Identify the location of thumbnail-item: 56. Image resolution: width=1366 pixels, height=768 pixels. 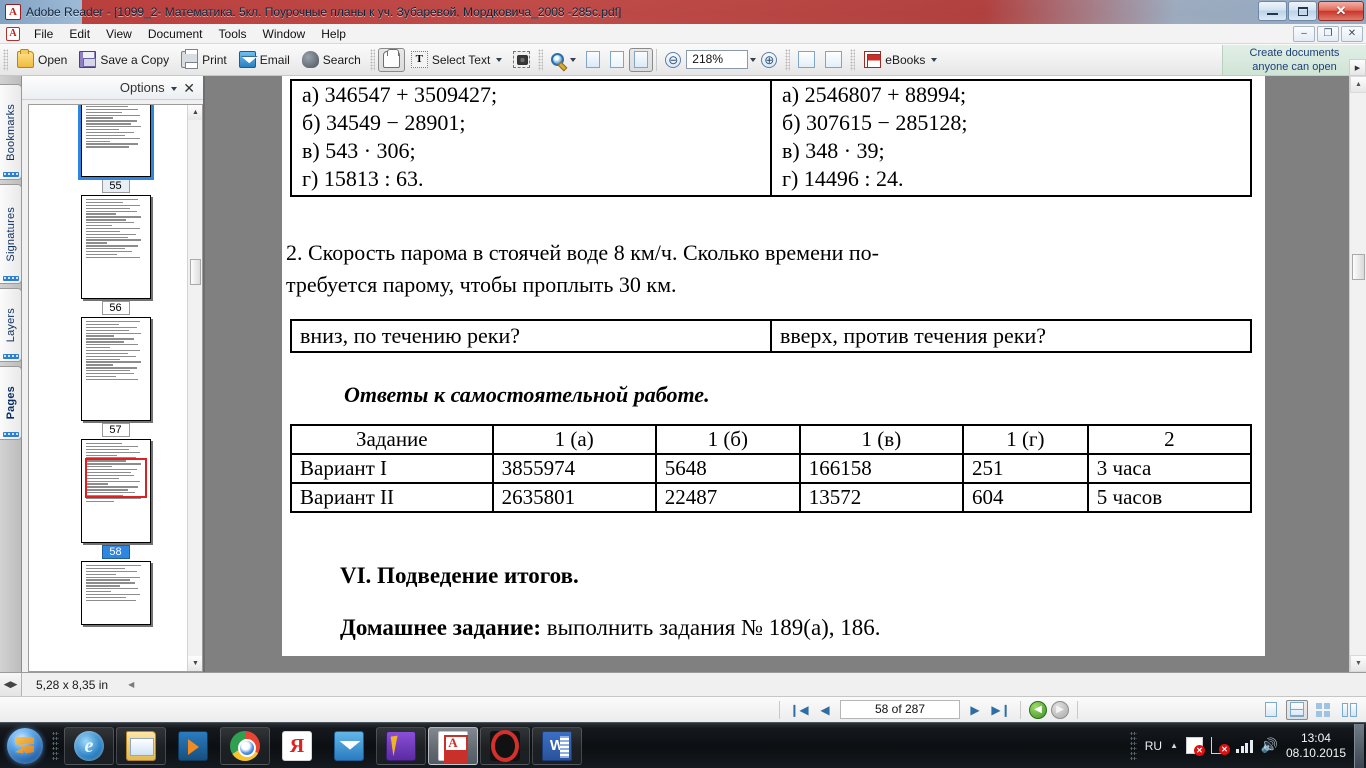
(115, 255).